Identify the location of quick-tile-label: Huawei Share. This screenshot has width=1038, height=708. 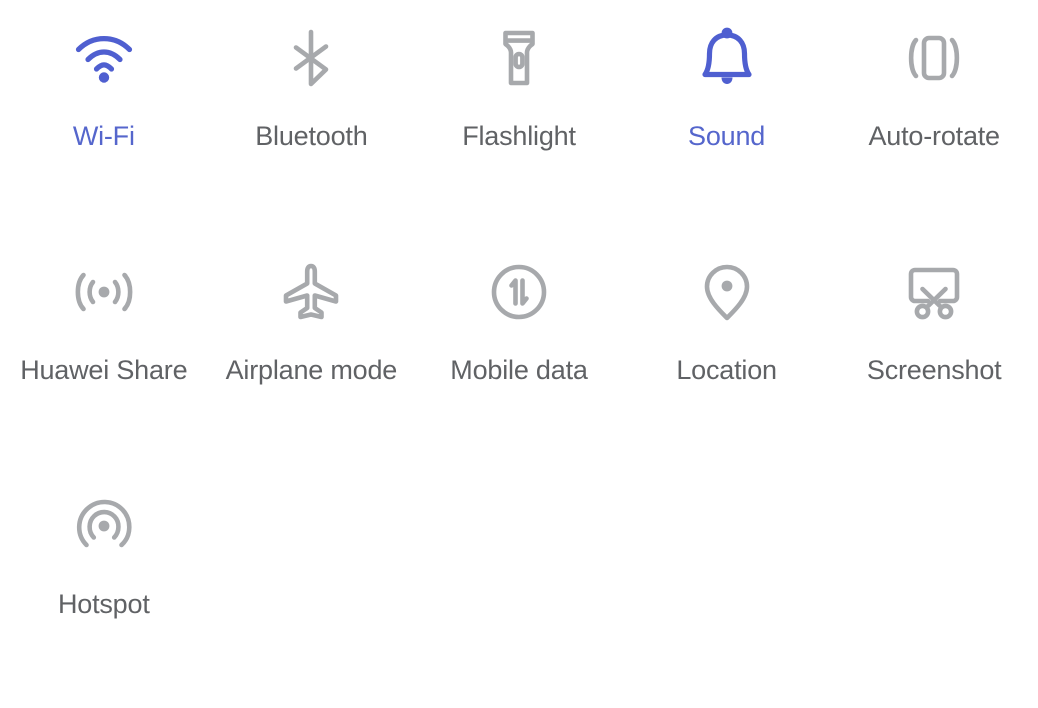
(104, 370).